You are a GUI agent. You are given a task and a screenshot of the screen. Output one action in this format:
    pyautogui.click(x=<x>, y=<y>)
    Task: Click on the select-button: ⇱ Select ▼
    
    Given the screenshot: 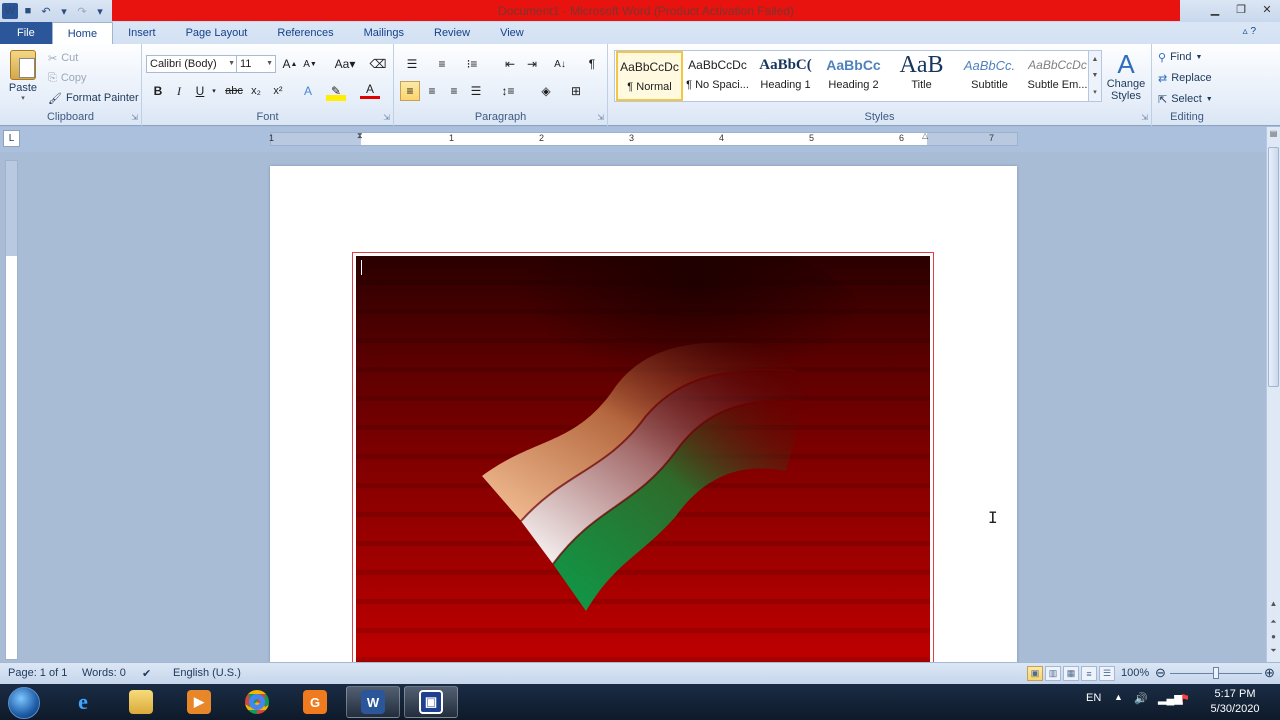 What is the action you would take?
    pyautogui.click(x=1185, y=99)
    